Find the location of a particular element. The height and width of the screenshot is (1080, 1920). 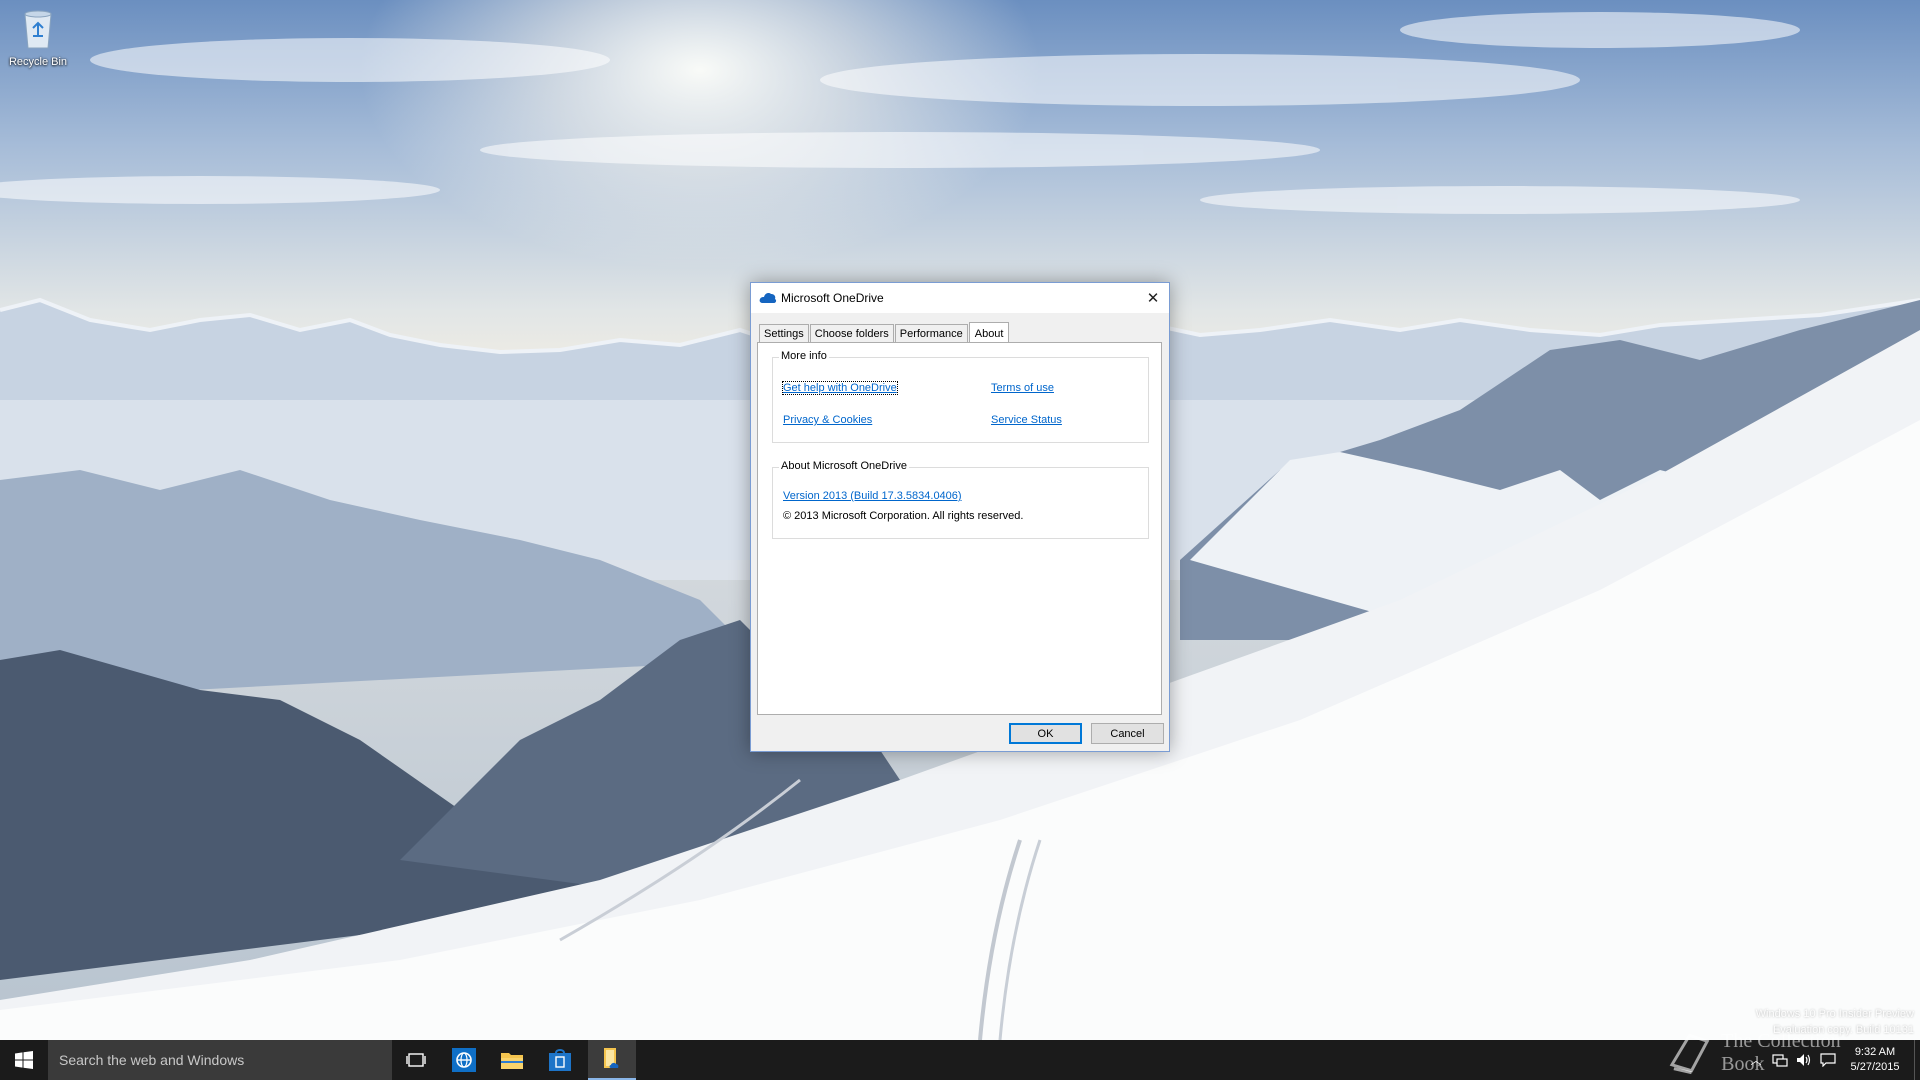

taskbar-search-box: Search the web and Windows is located at coordinates (220, 1060).